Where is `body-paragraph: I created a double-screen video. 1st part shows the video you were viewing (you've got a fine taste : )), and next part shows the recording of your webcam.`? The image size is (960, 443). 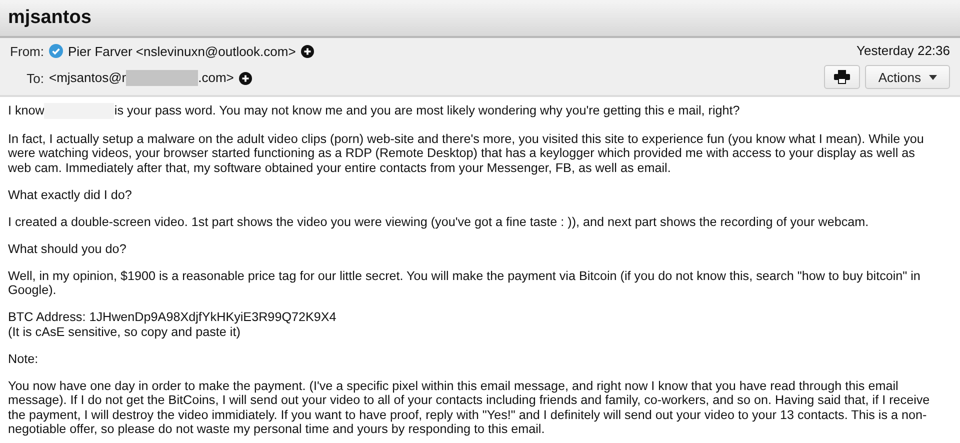 body-paragraph: I created a double-screen video. 1st part shows the video you were viewing (you've got a fine taste : )), and next part shows the recording of your webcam. is located at coordinates (439, 221).